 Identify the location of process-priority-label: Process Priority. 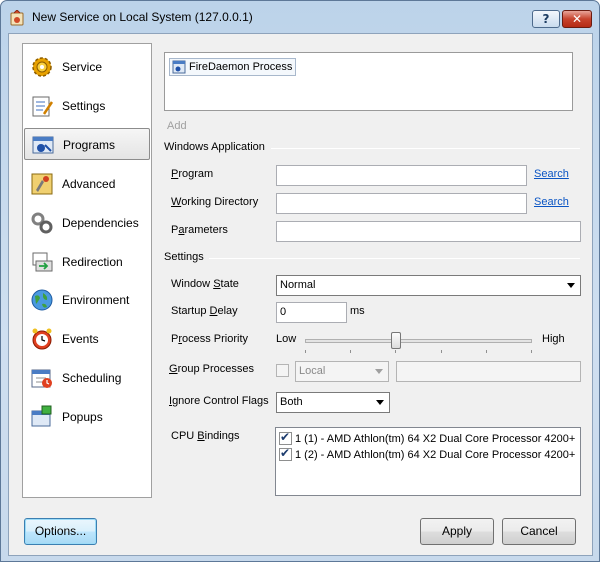
(210, 339).